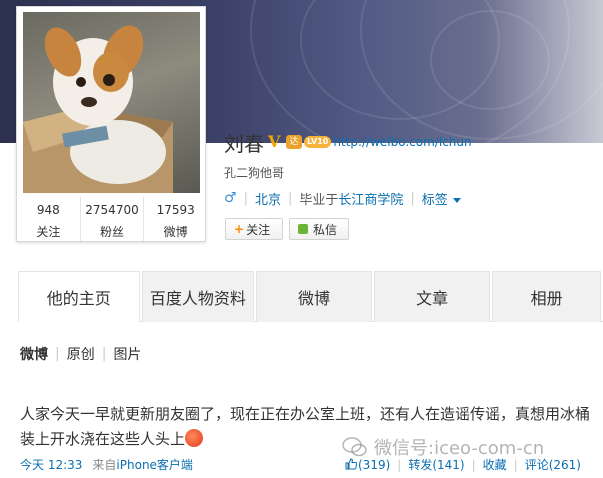  Describe the element at coordinates (436, 464) in the screenshot. I see `repost-button: 转发(141)` at that location.